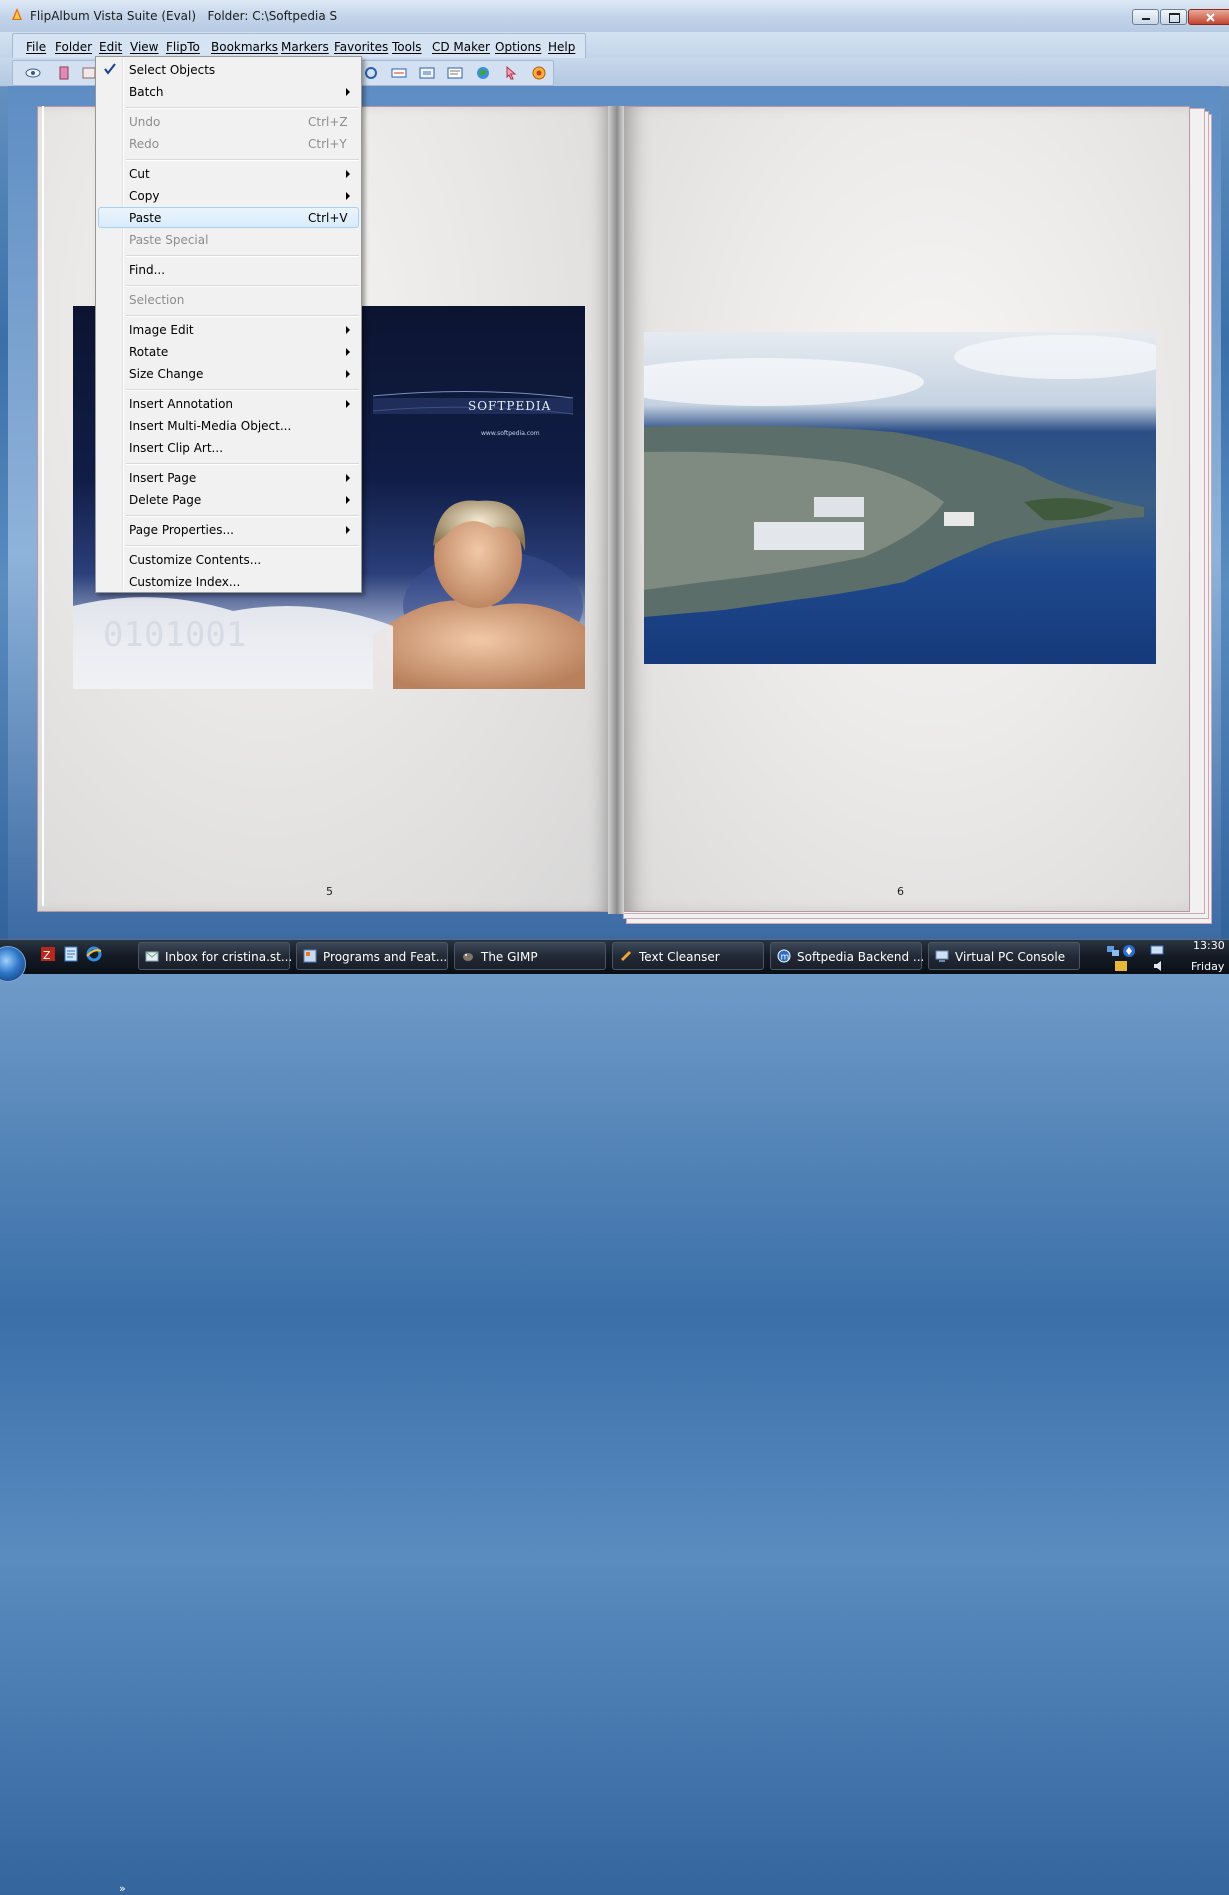  I want to click on gimp-icon, so click(468, 957).